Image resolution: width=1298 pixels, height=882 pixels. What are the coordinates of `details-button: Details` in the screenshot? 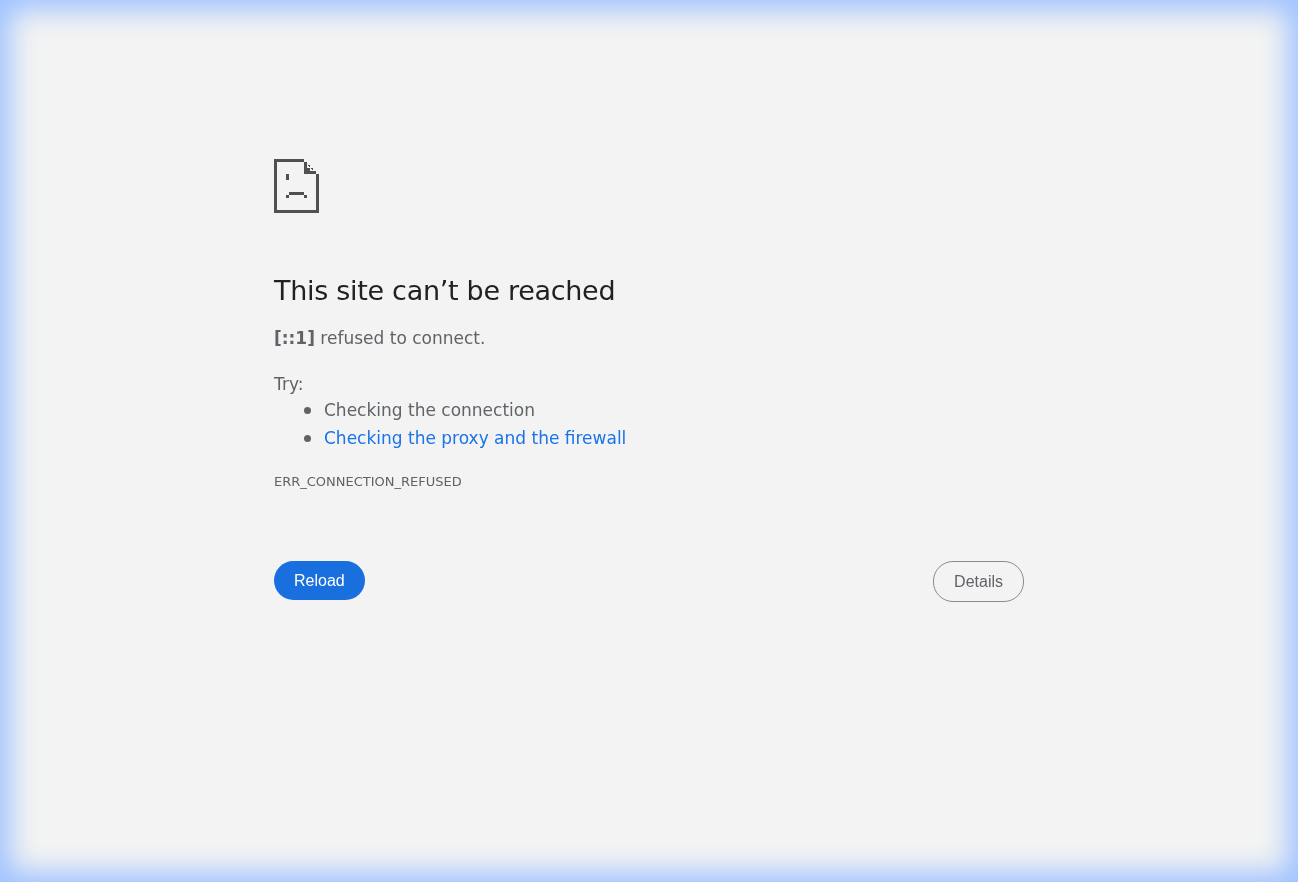 It's located at (978, 581).